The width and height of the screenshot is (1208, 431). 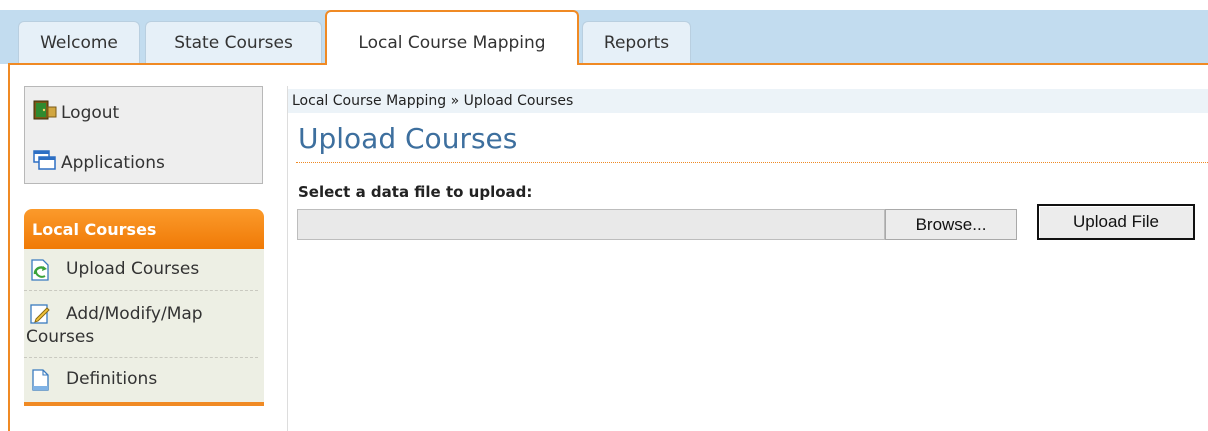 I want to click on title-divider, so click(x=752, y=162).